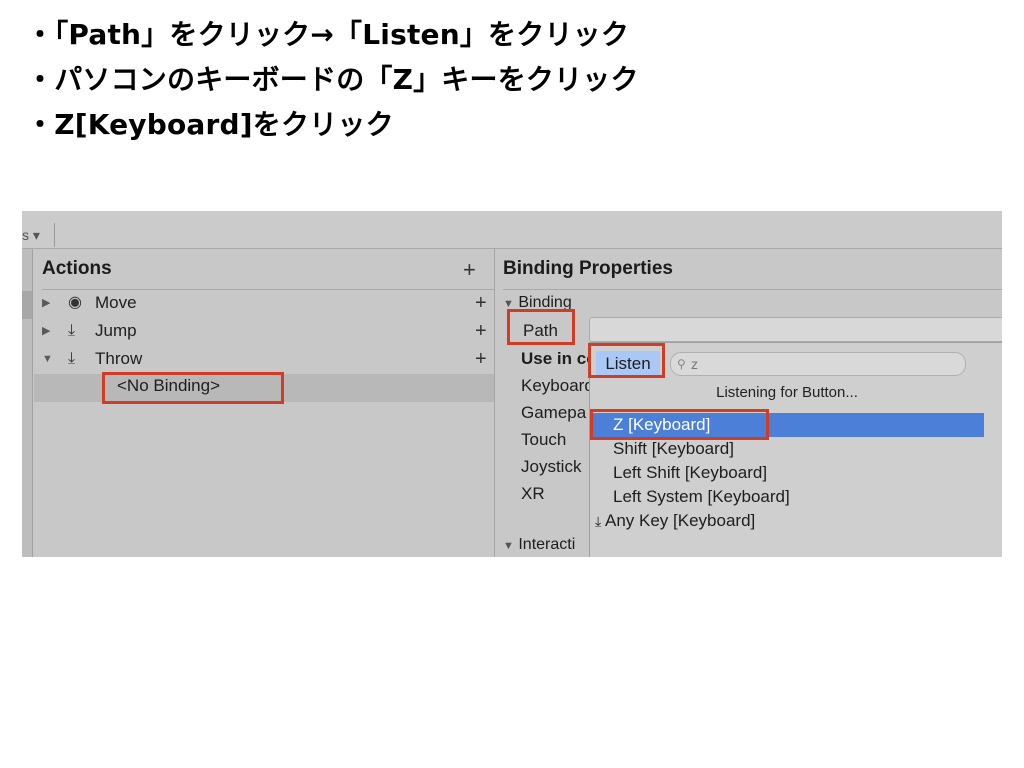 The height and width of the screenshot is (768, 1024). I want to click on radio-icon: ◉, so click(75, 302).